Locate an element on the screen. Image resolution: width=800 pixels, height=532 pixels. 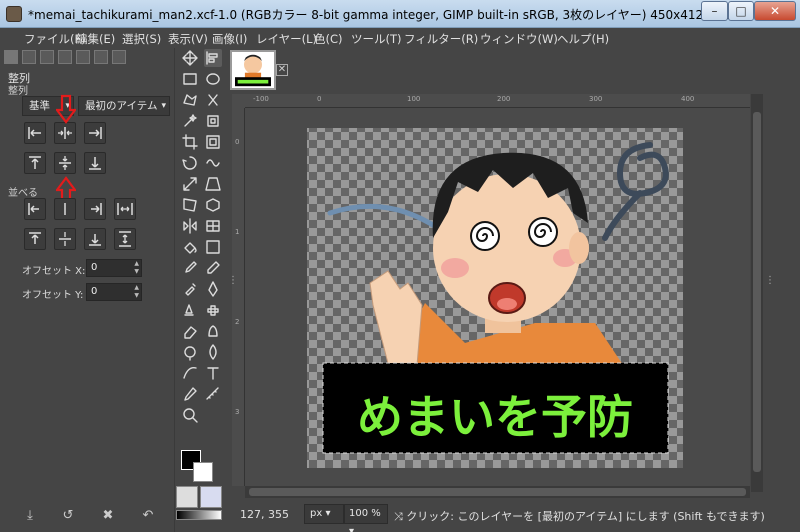
dock-tab-device is located at coordinates (29, 57).